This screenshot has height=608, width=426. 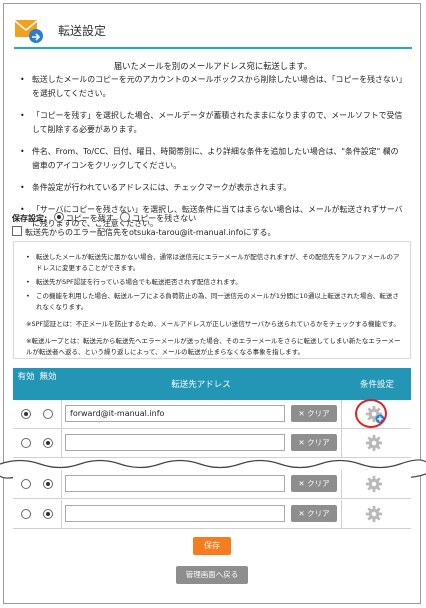 I want to click on back-to-admin-button: 管理画面へ戻る, so click(x=212, y=575).